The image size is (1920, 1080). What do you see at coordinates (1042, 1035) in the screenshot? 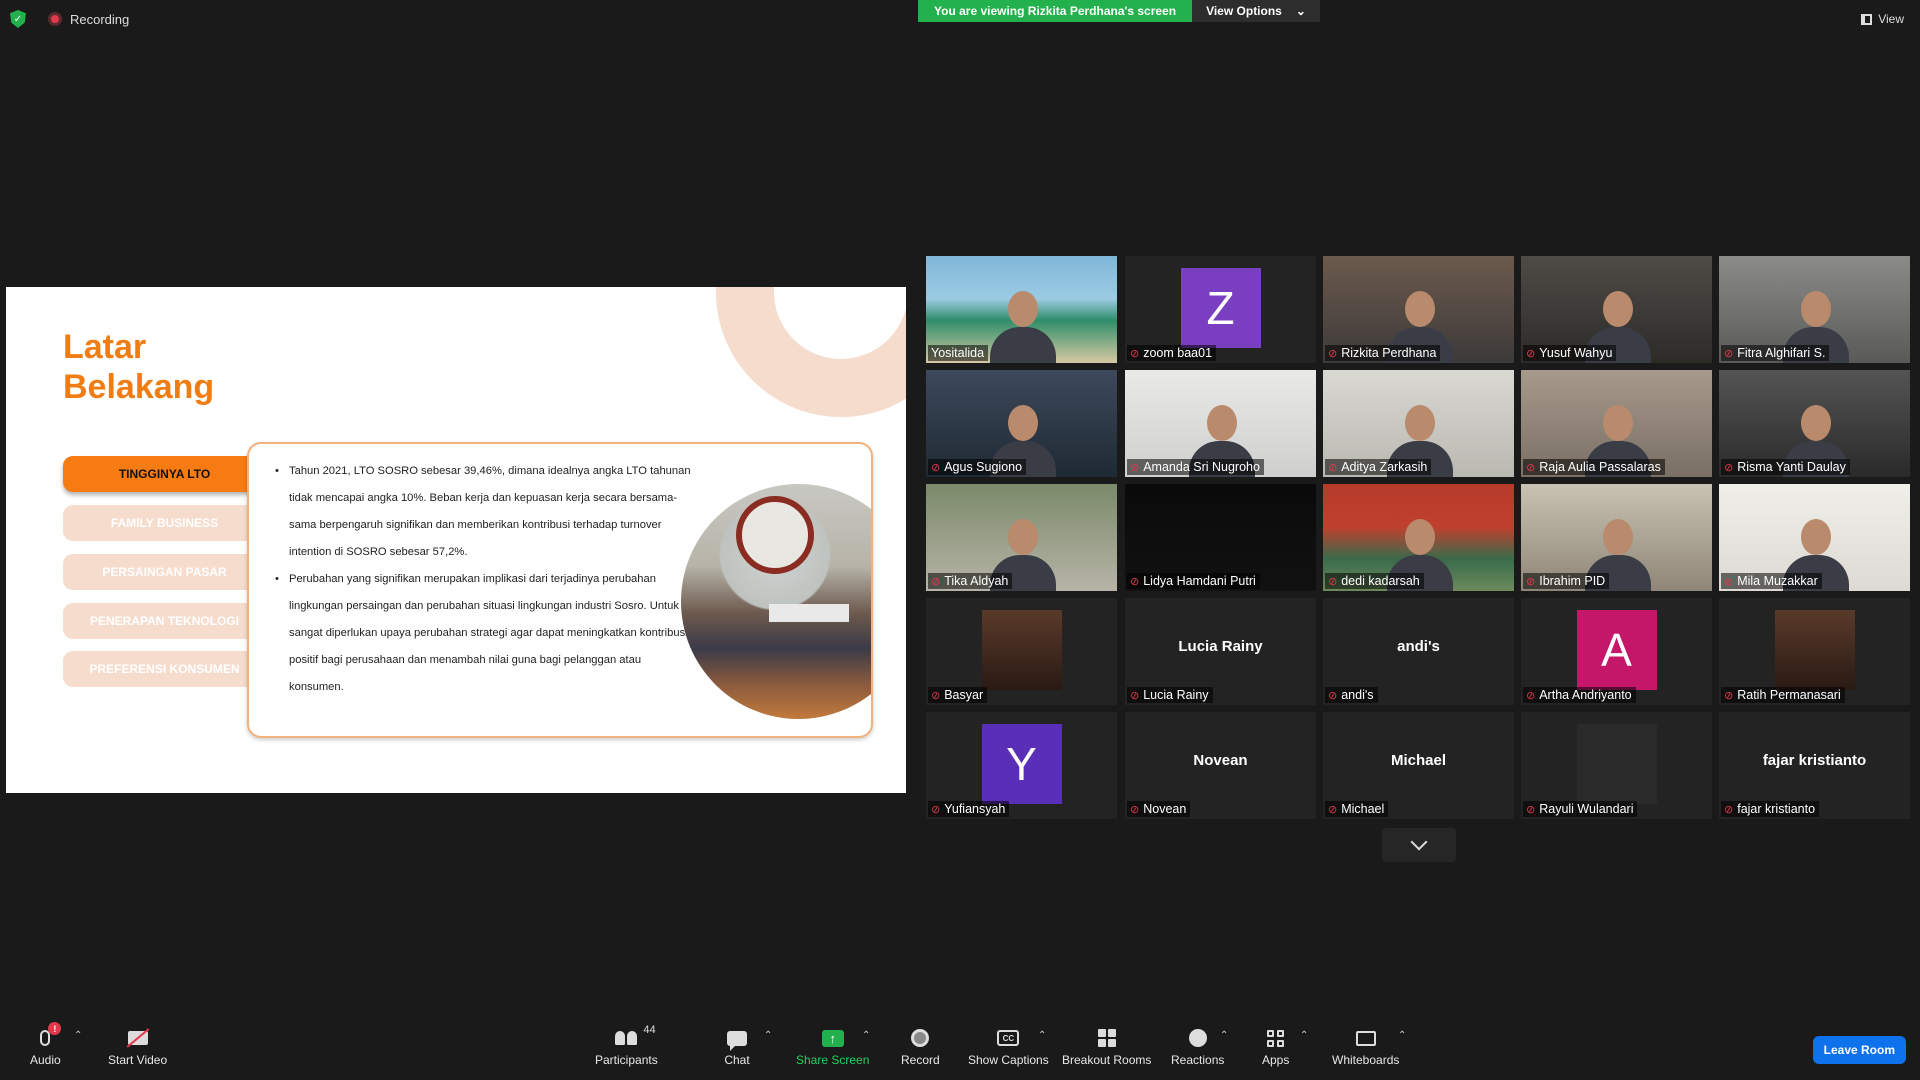
I see `captions-options-caret-icon: ⌃` at bounding box center [1042, 1035].